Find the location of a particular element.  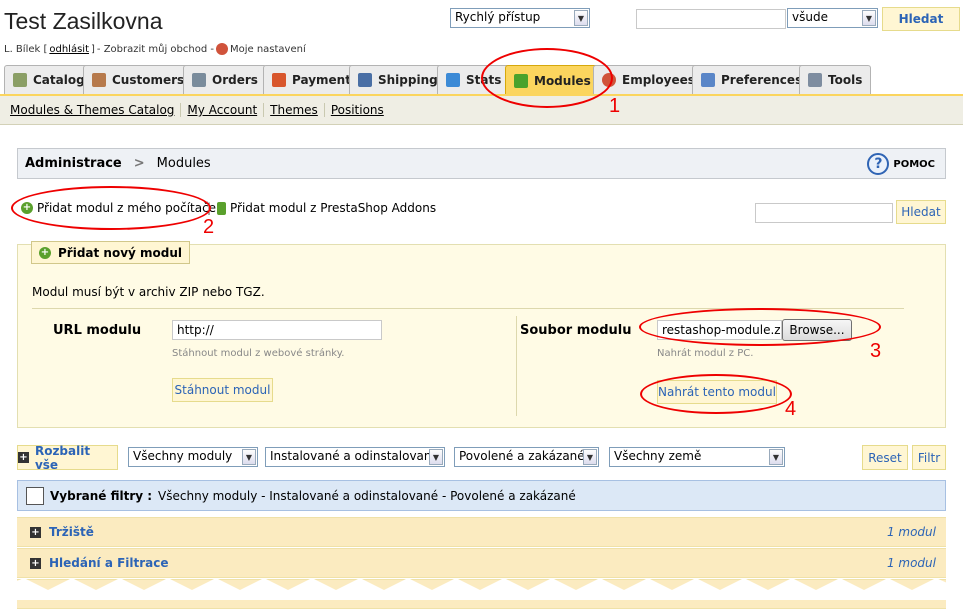

download-module-button: Stáhnout modul is located at coordinates (222, 390).